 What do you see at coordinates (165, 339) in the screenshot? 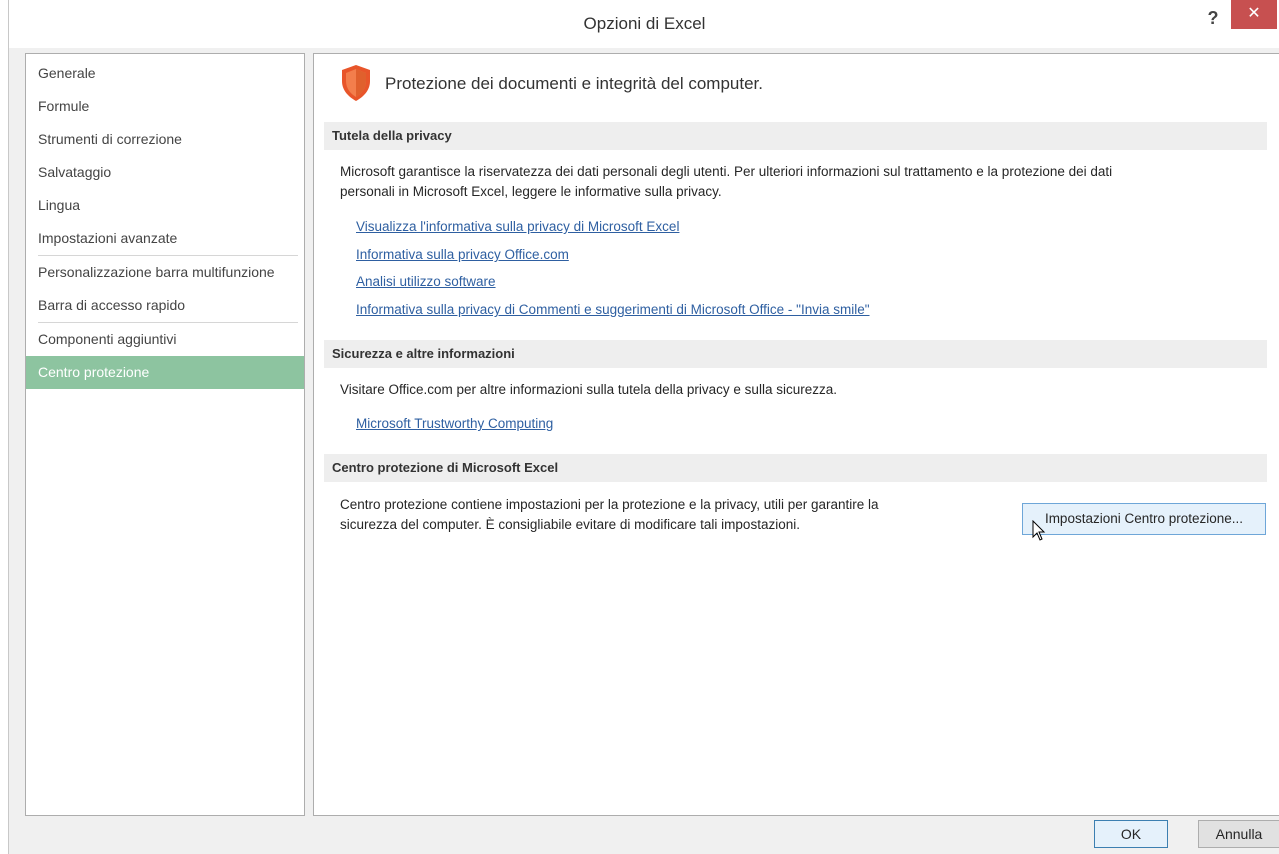
I see `sidebar-item-componenti-aggiuntivi: Componenti aggiuntivi` at bounding box center [165, 339].